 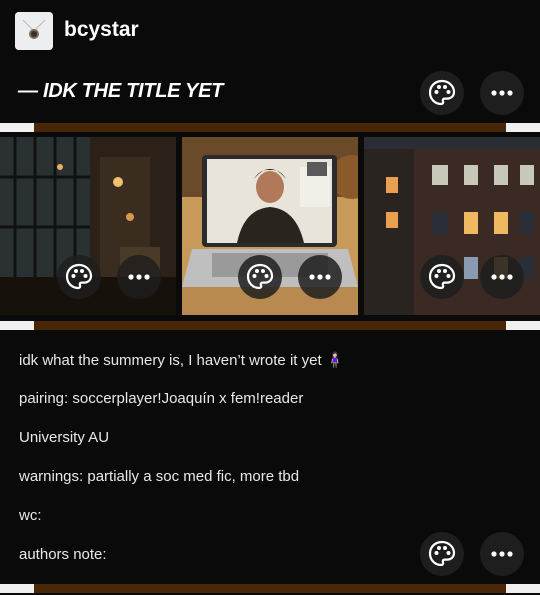 I want to click on post-header: bcystar, so click(x=270, y=31).